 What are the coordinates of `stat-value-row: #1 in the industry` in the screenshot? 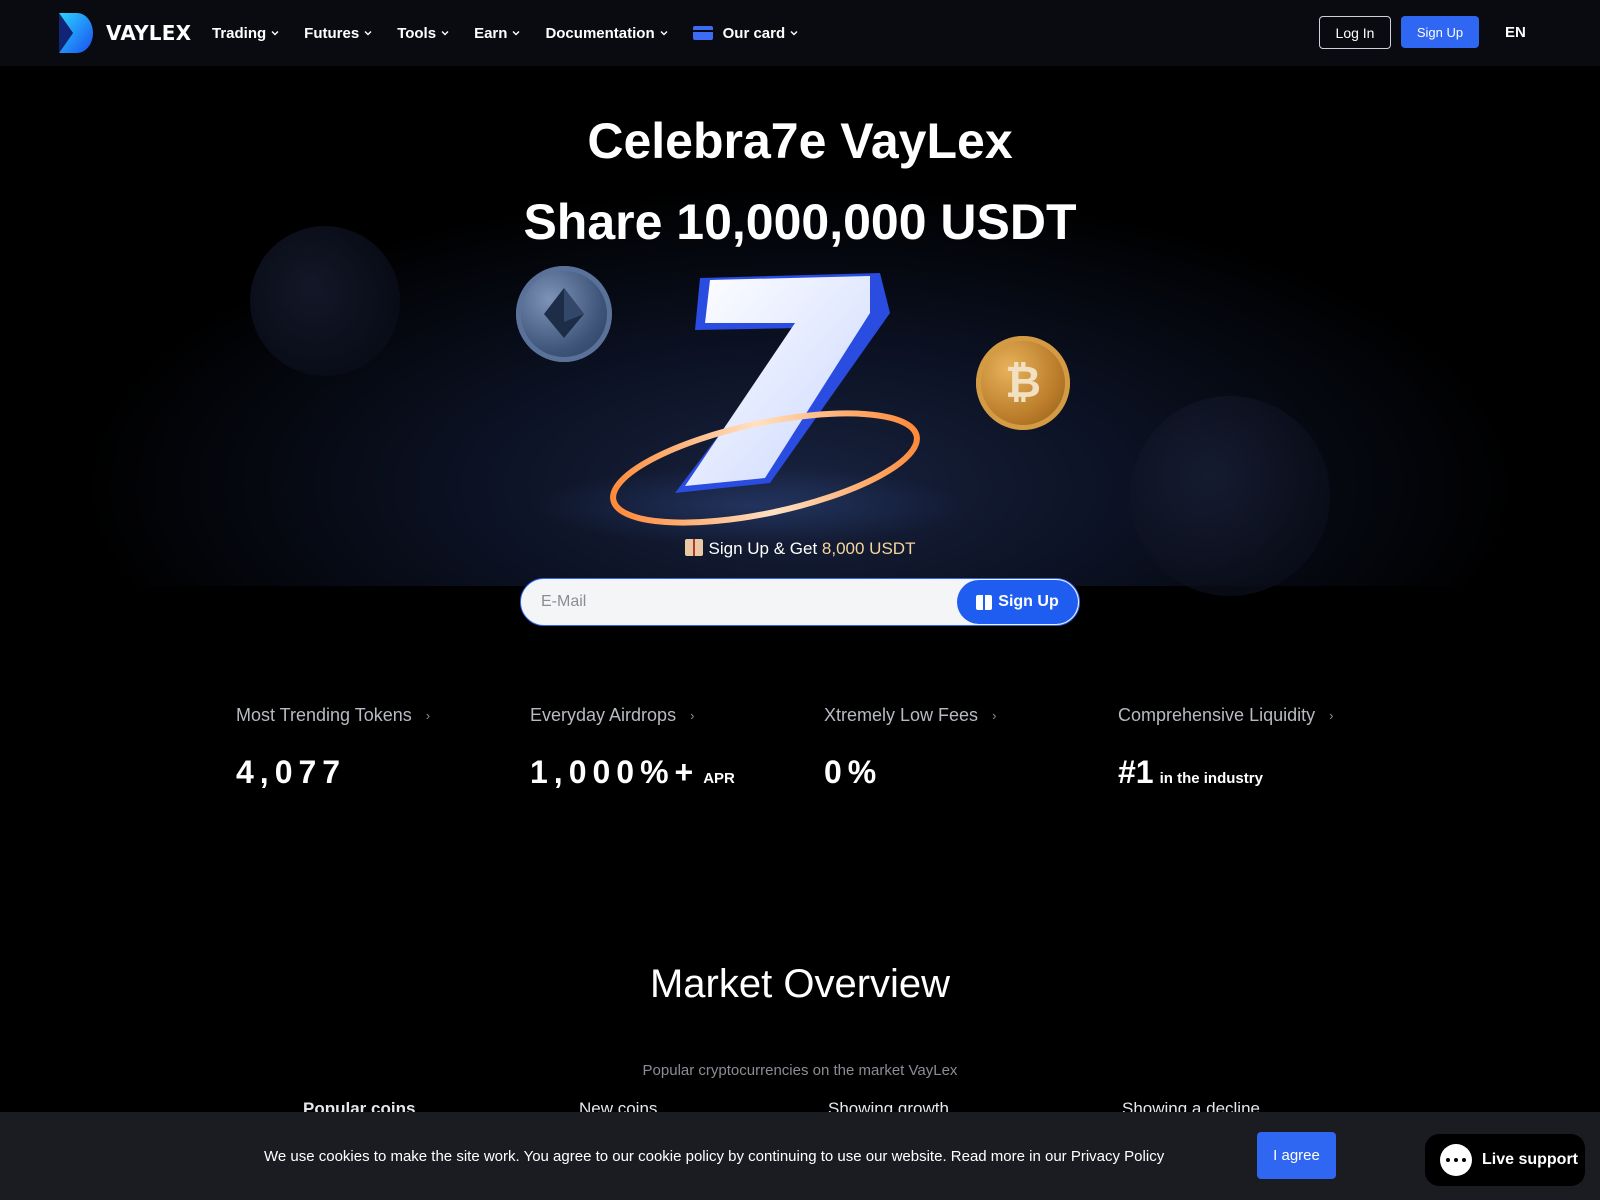 It's located at (1253, 772).